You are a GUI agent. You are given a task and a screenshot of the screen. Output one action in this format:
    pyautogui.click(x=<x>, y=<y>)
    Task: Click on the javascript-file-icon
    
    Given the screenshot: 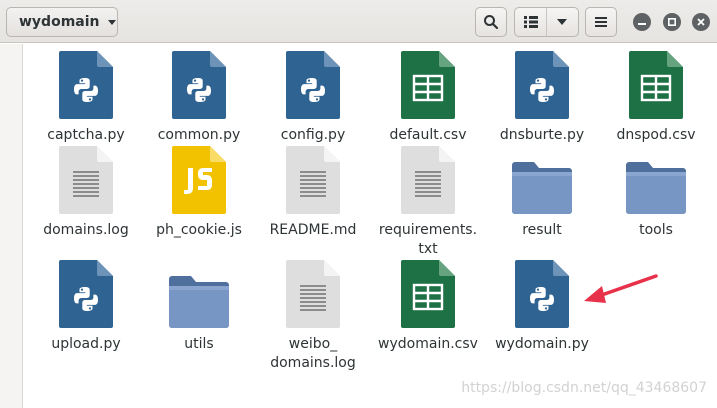 What is the action you would take?
    pyautogui.click(x=199, y=180)
    